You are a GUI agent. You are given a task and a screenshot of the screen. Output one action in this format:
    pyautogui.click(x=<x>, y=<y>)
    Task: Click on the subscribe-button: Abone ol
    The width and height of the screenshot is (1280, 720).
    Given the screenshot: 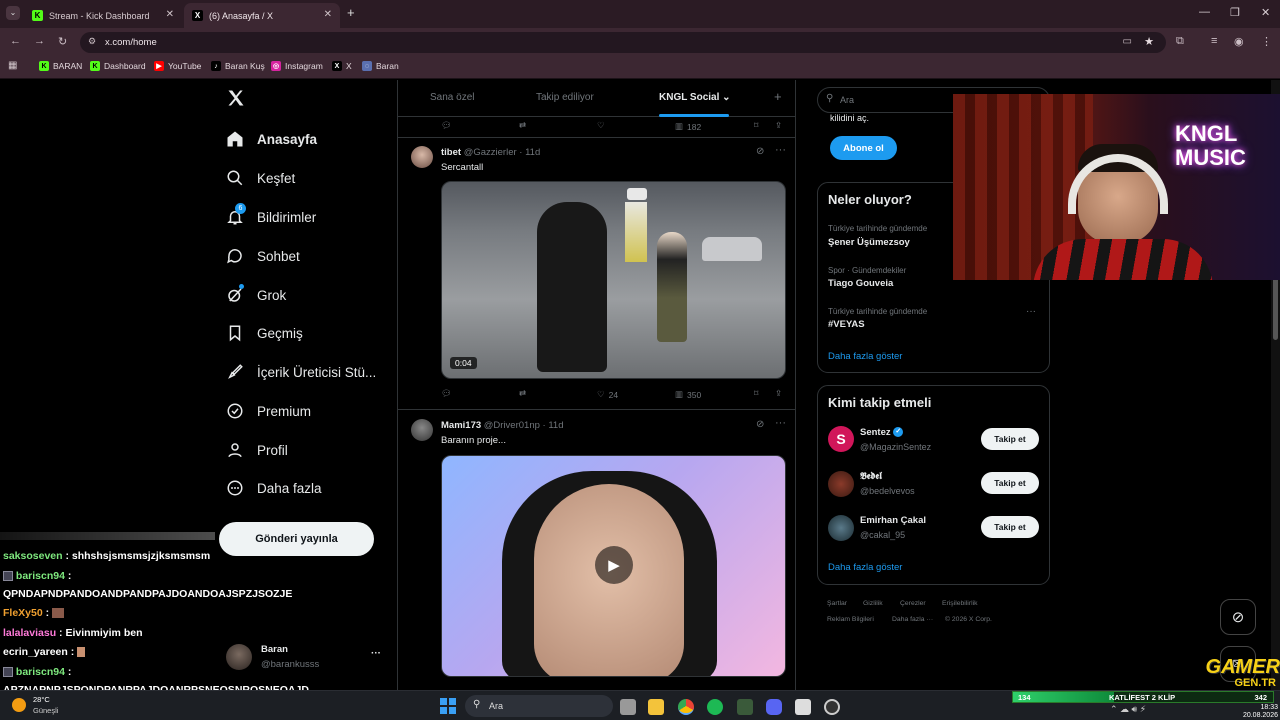 What is the action you would take?
    pyautogui.click(x=863, y=148)
    